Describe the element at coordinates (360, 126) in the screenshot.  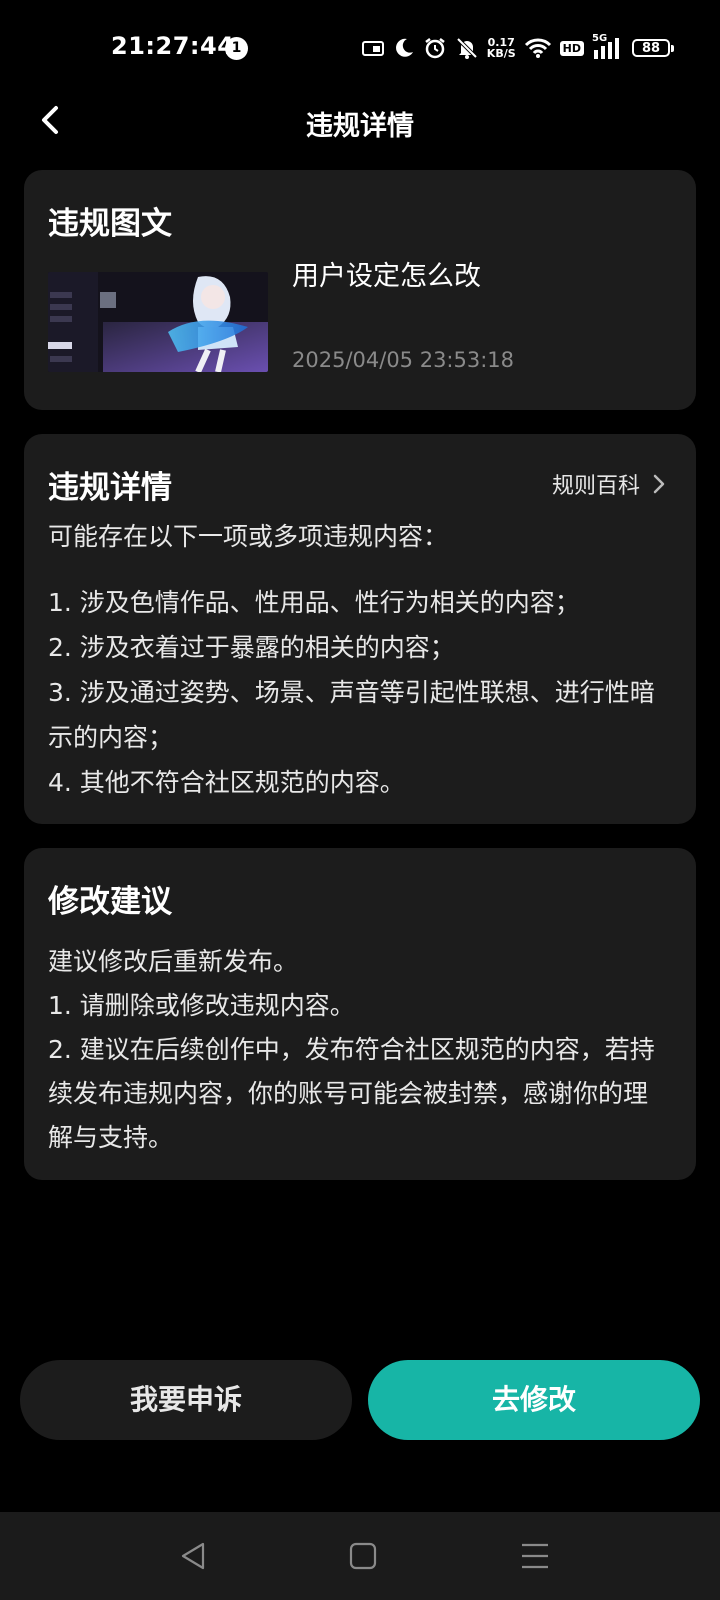
I see `page-title: 违规详情` at that location.